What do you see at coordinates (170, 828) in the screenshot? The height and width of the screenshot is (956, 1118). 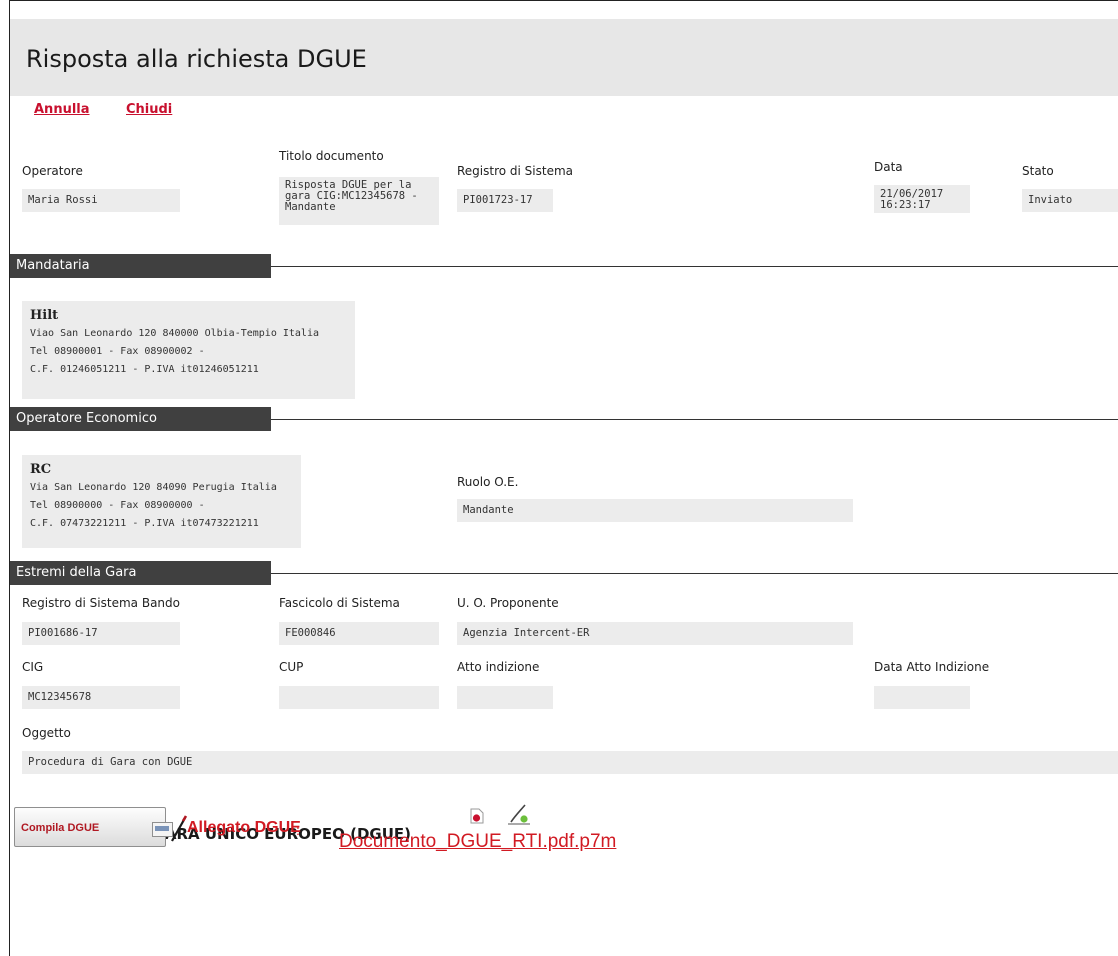 I see `dgue-edit-icon` at bounding box center [170, 828].